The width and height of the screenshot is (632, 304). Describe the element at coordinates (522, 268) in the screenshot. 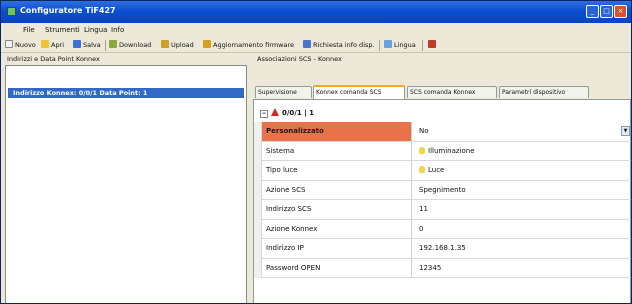

I see `property-value: 12345` at that location.